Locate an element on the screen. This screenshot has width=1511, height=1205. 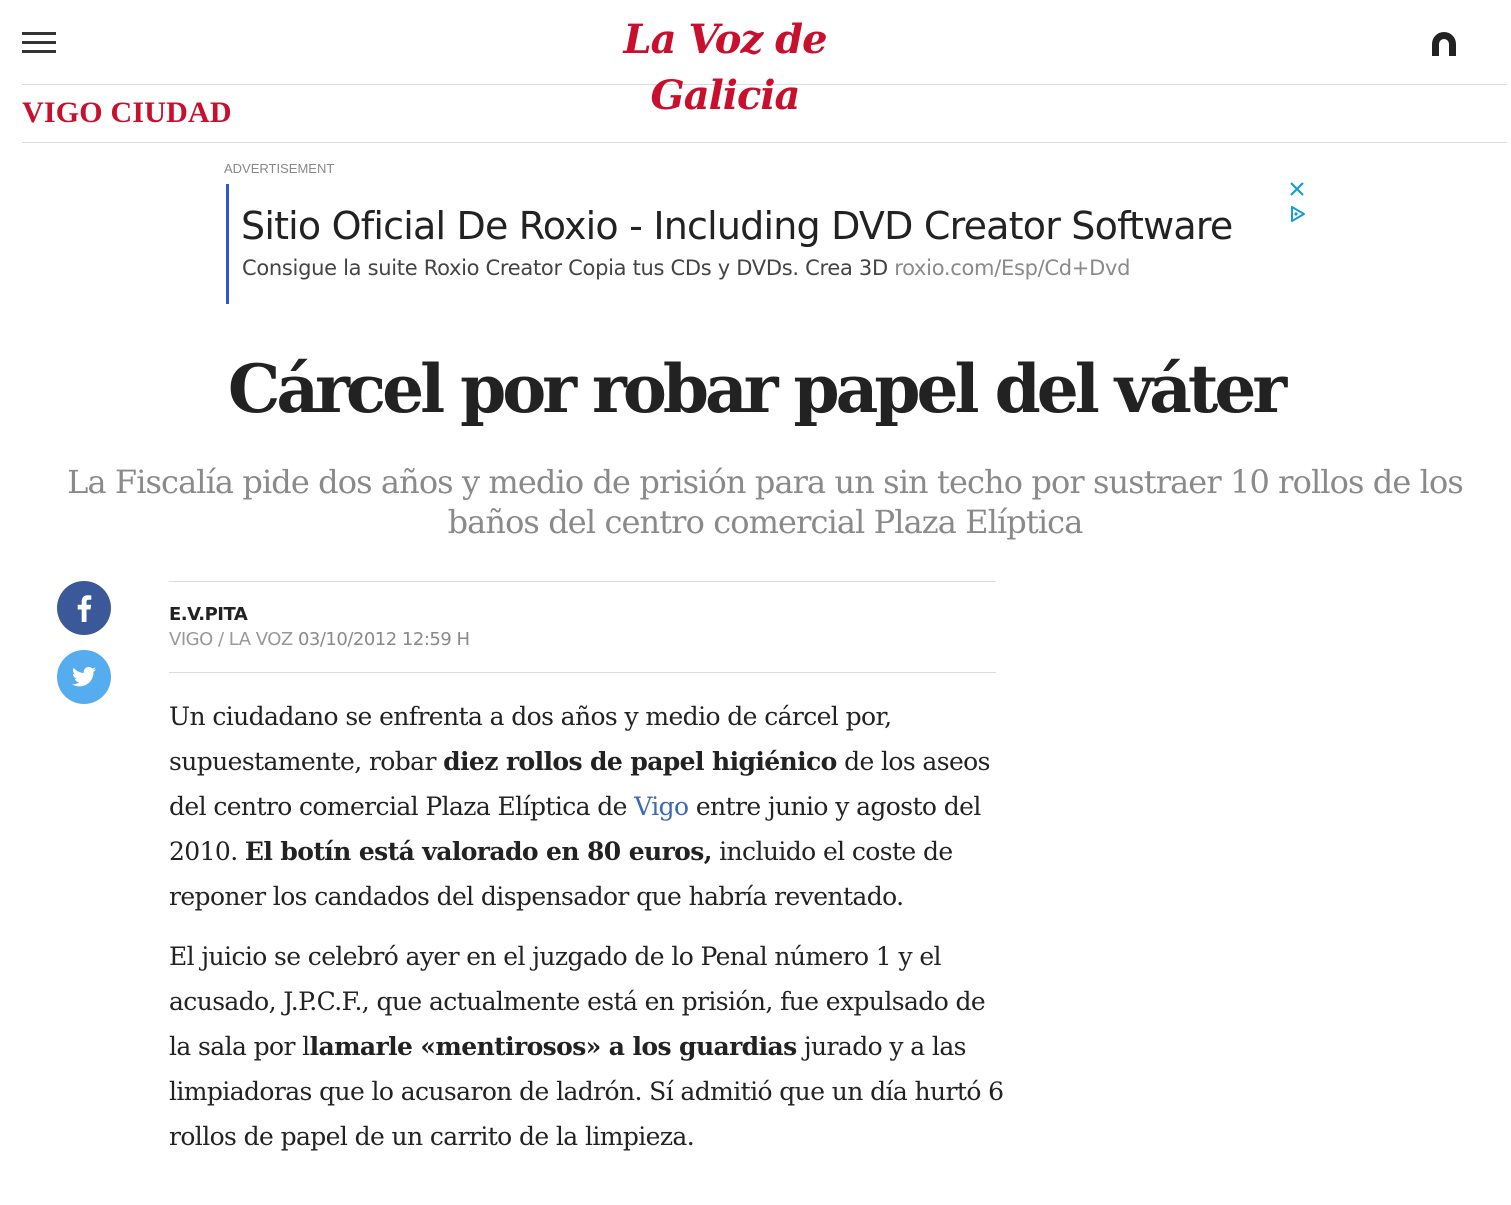
article-date: 03/10/2012 12:59 H is located at coordinates (383, 639).